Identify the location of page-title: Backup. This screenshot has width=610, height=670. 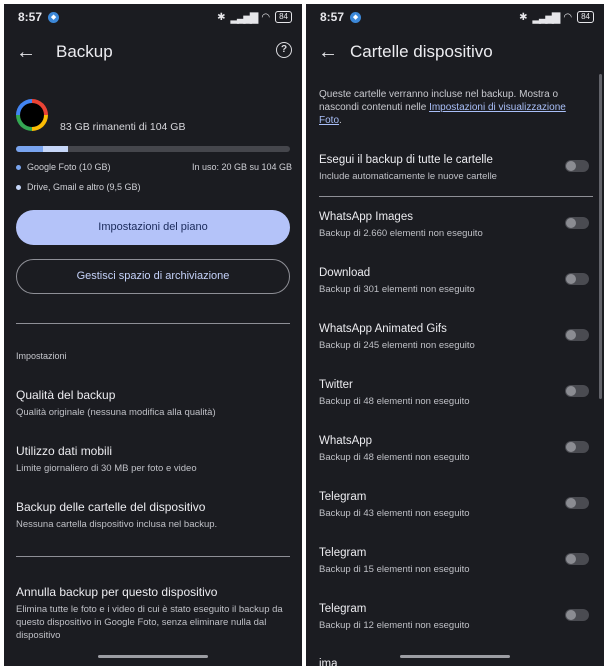
(84, 51).